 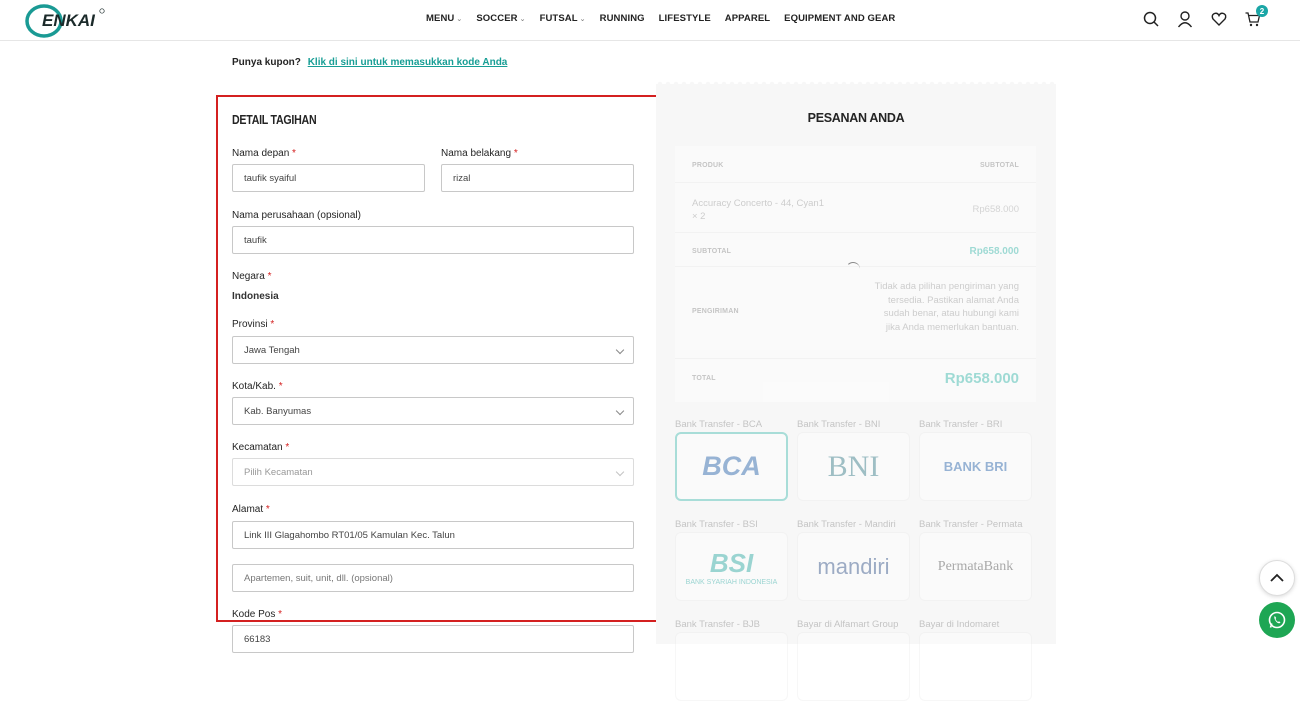 I want to click on last-name-field: rizal, so click(x=537, y=178).